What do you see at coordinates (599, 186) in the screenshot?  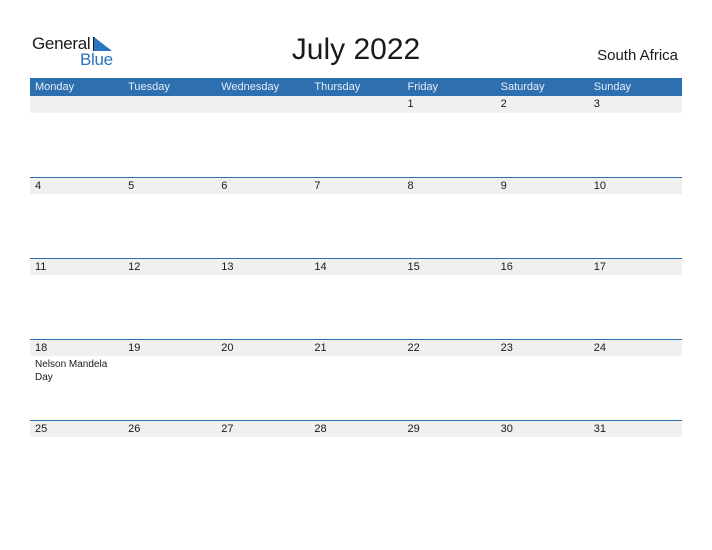 I see `day-number: 10` at bounding box center [599, 186].